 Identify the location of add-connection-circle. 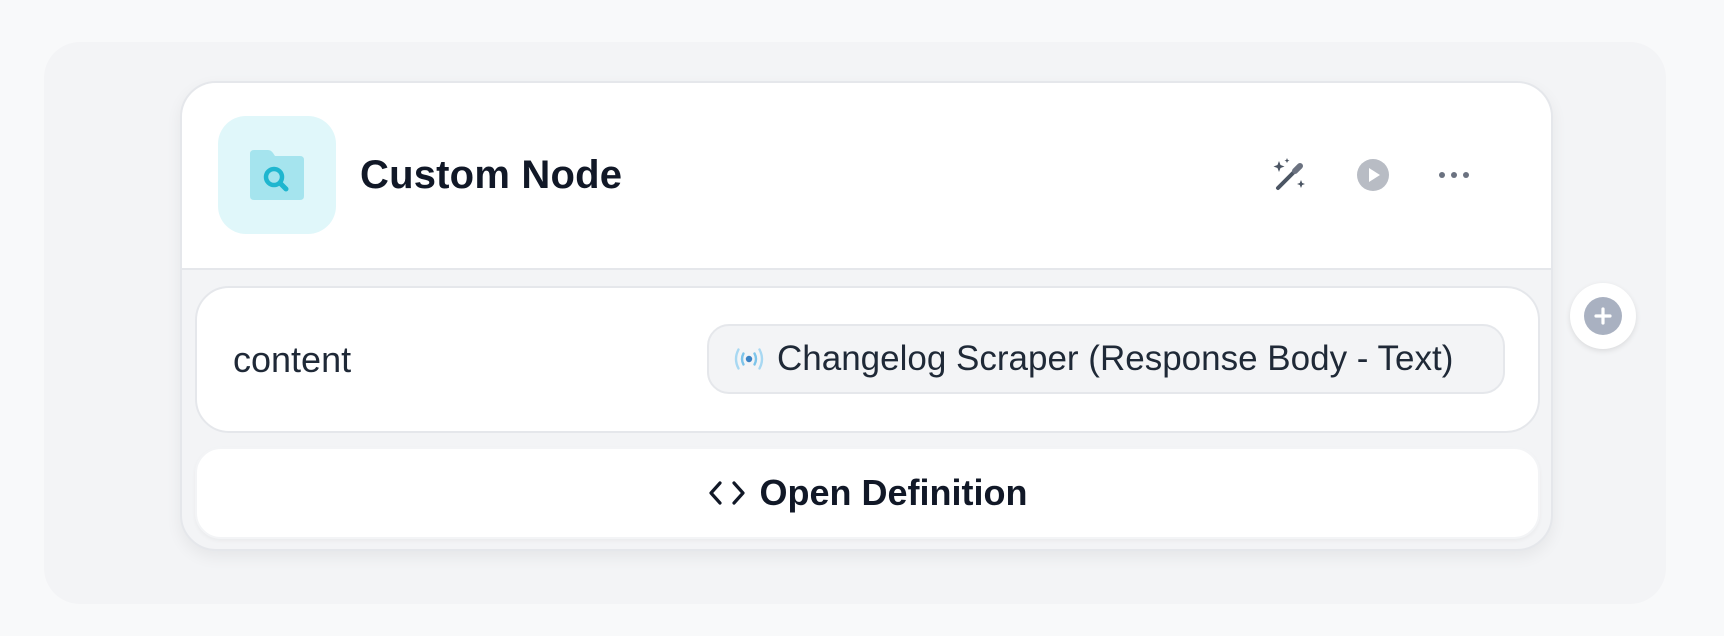
(1603, 316).